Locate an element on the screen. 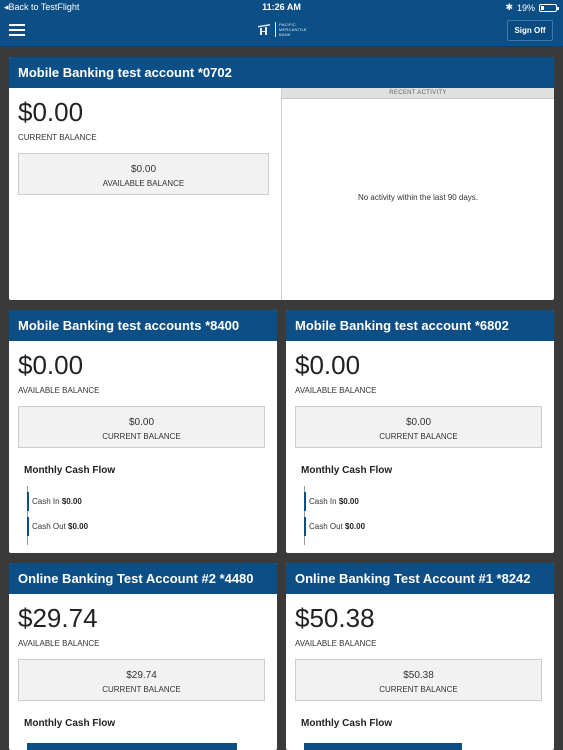  account-title: Online Banking Test Account #1 *8242 is located at coordinates (420, 578).